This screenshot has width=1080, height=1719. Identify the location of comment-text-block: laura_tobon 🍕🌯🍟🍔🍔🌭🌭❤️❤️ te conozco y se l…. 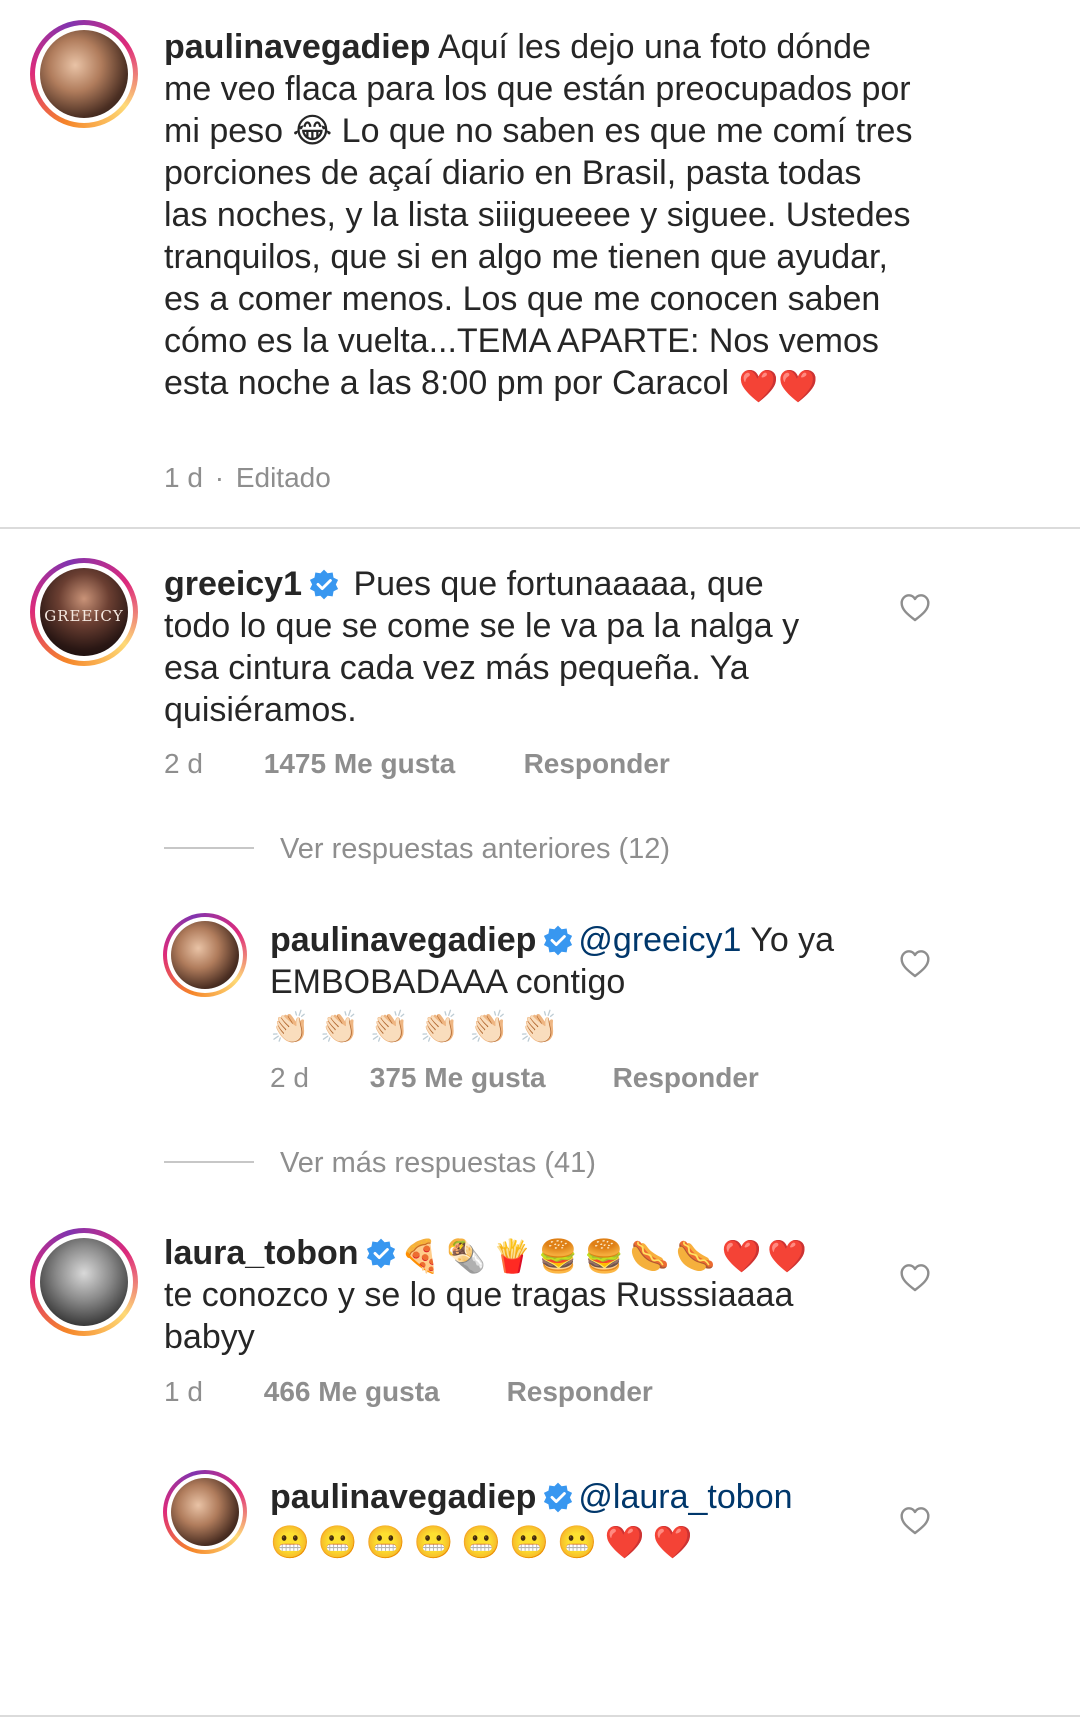
(504, 1295).